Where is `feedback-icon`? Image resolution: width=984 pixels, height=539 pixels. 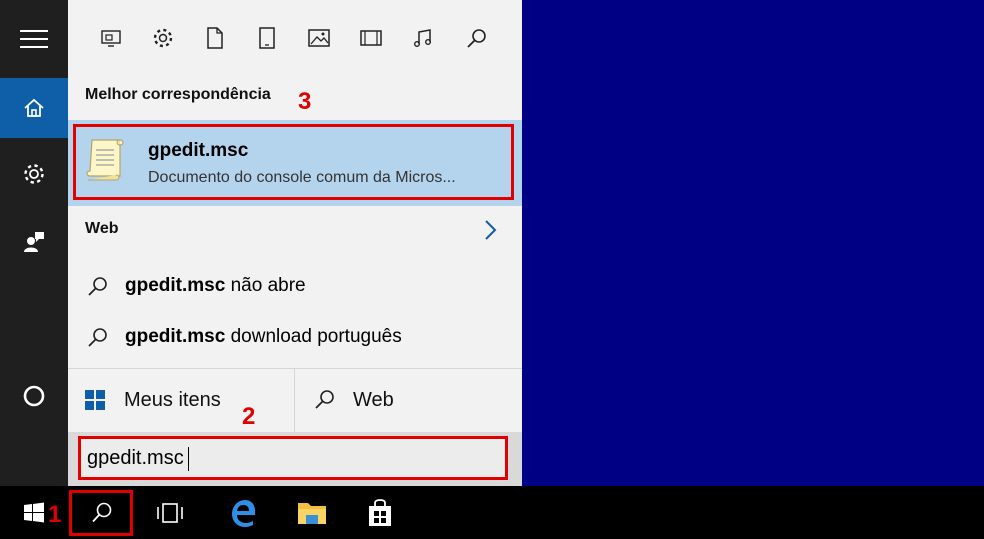
feedback-icon is located at coordinates (34, 242).